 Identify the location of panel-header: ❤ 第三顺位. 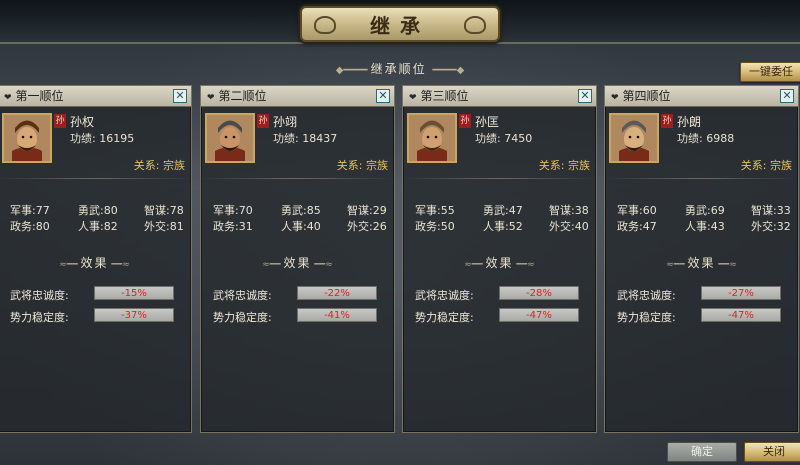
(499, 96).